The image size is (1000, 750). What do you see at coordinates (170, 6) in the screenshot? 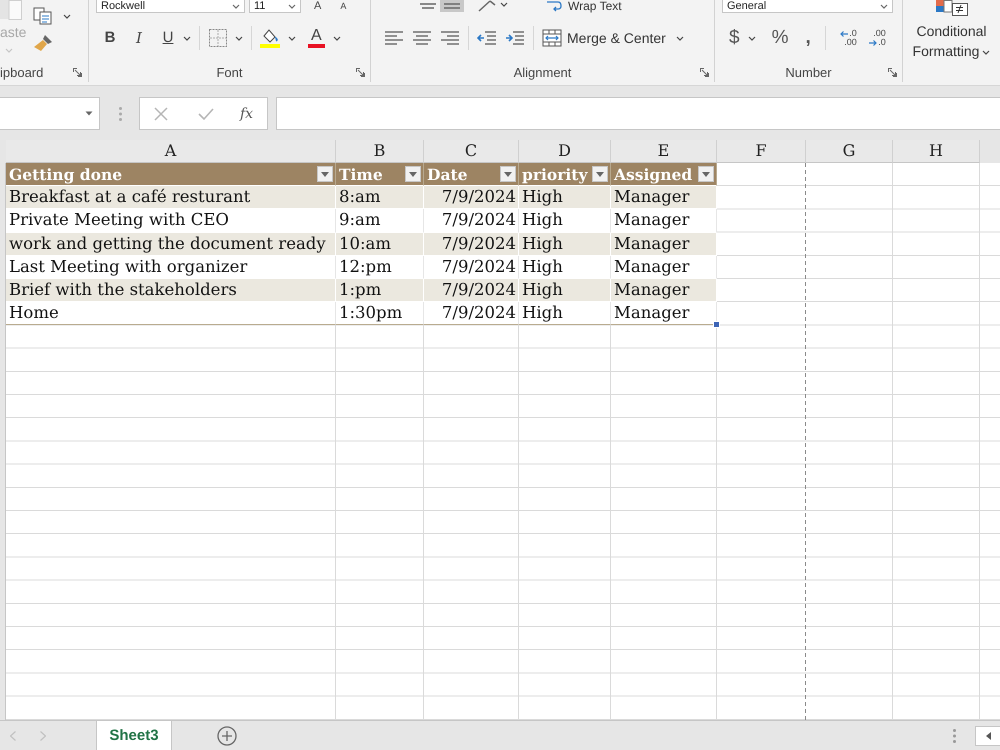
I see `font-name-field: Rockwell` at bounding box center [170, 6].